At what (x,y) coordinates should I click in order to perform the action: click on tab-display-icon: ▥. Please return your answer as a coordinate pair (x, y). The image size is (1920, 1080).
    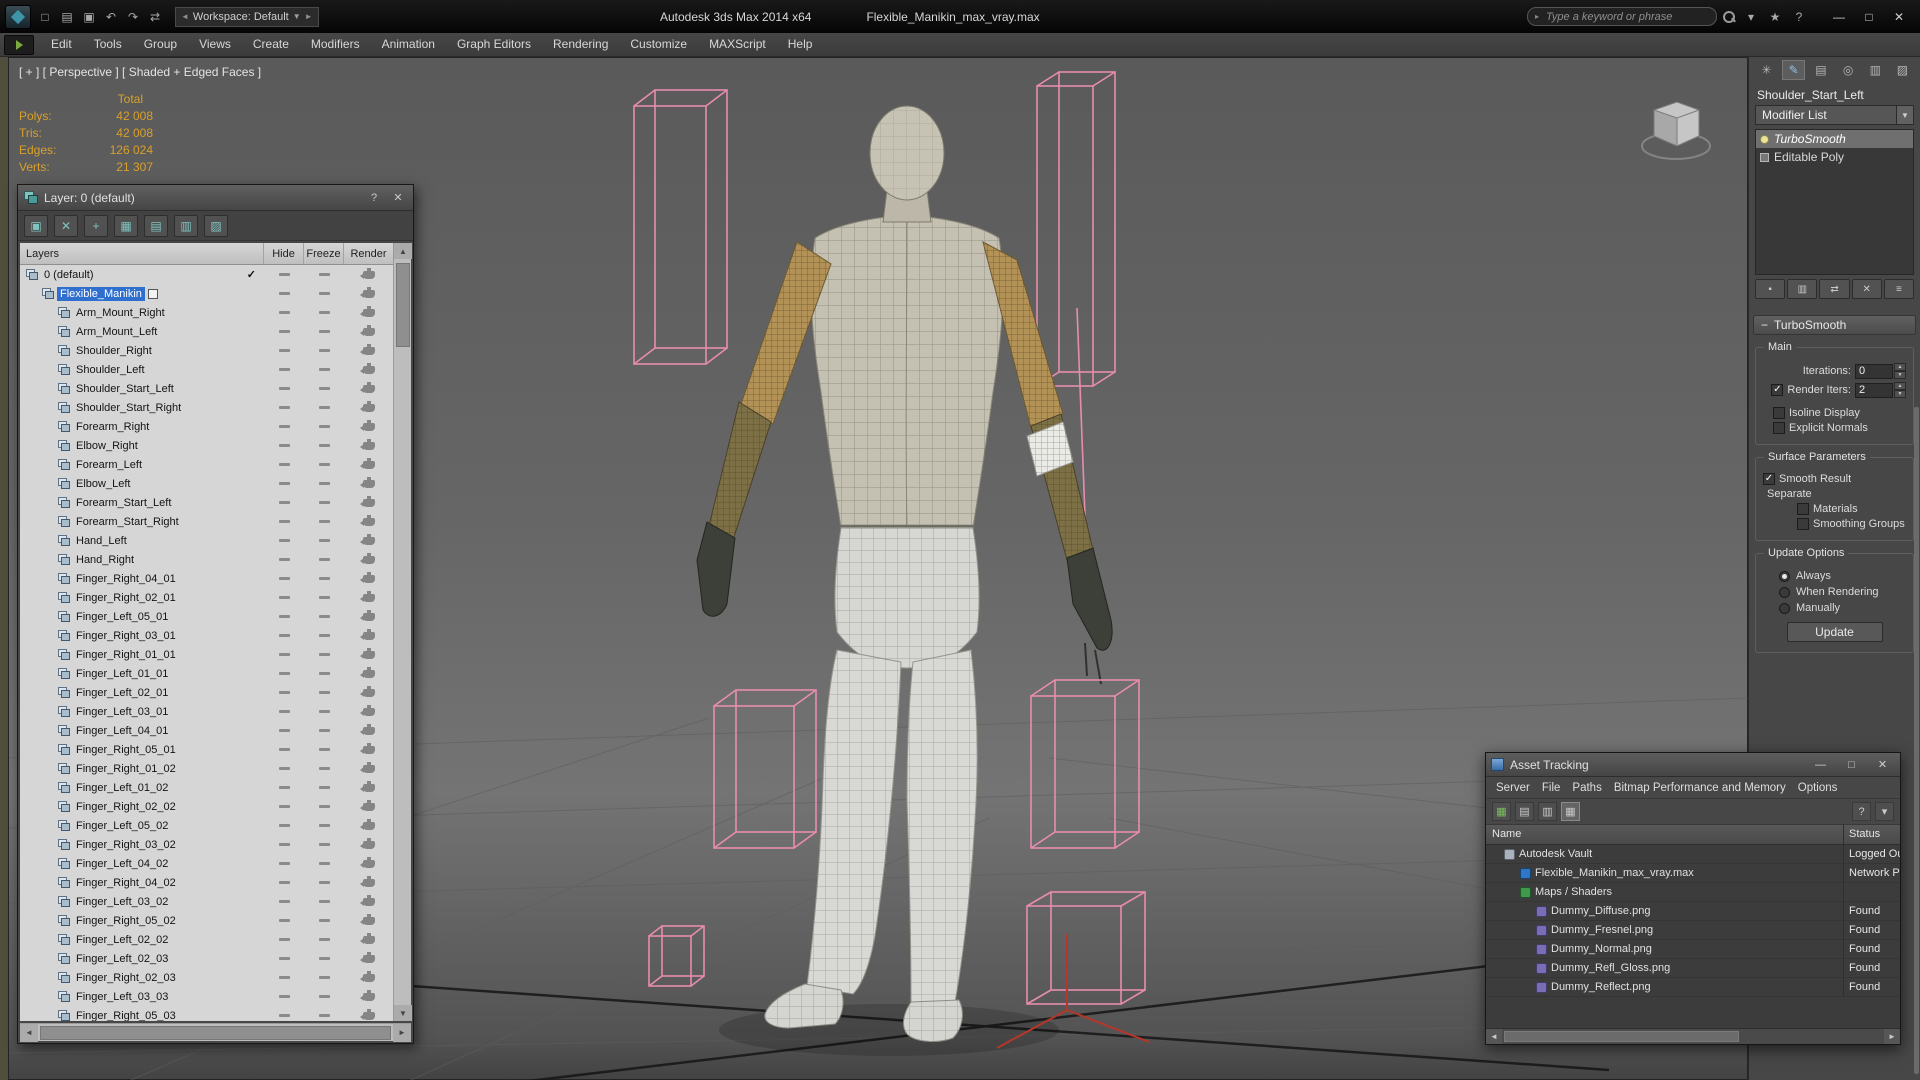
    Looking at the image, I should click on (1875, 70).